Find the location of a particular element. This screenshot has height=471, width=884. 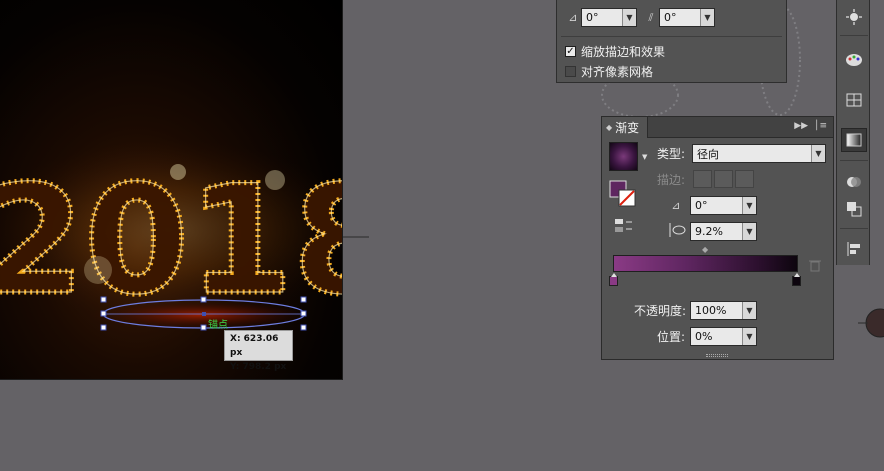

stroke-across-button is located at coordinates (744, 179).